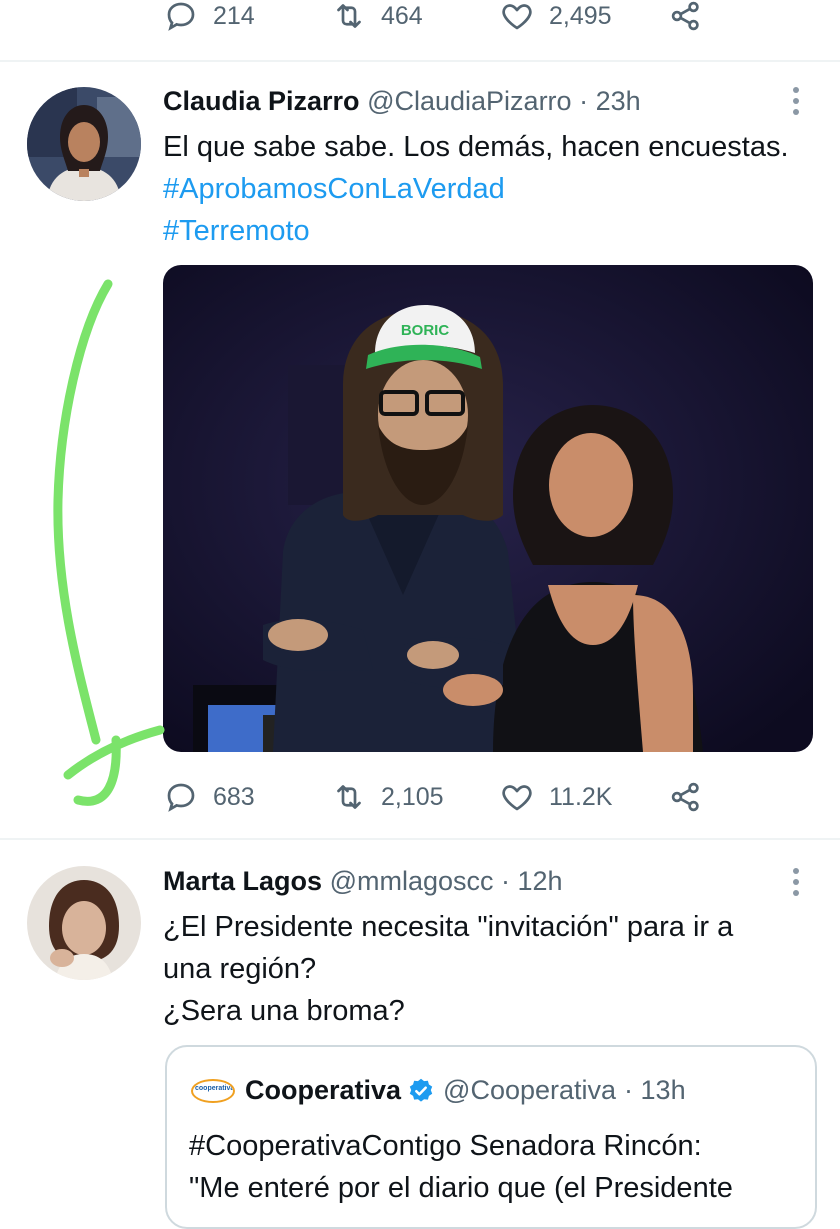 The image size is (840, 1229). I want to click on quoted-display-name: Cooperativa, so click(323, 1090).